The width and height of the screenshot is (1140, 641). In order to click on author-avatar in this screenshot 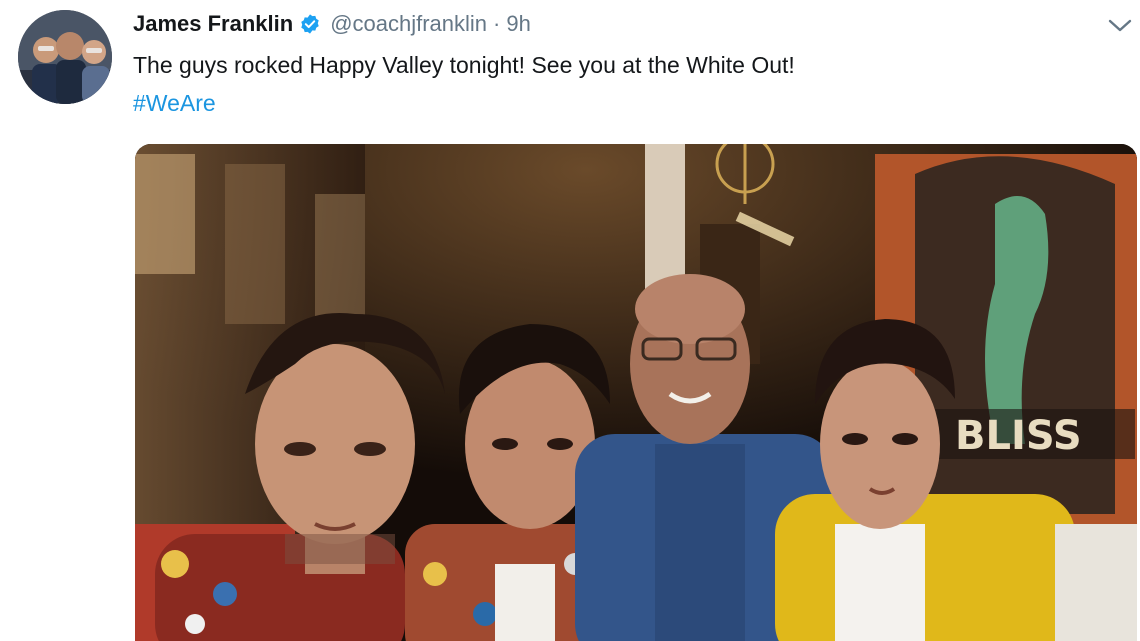, I will do `click(65, 57)`.